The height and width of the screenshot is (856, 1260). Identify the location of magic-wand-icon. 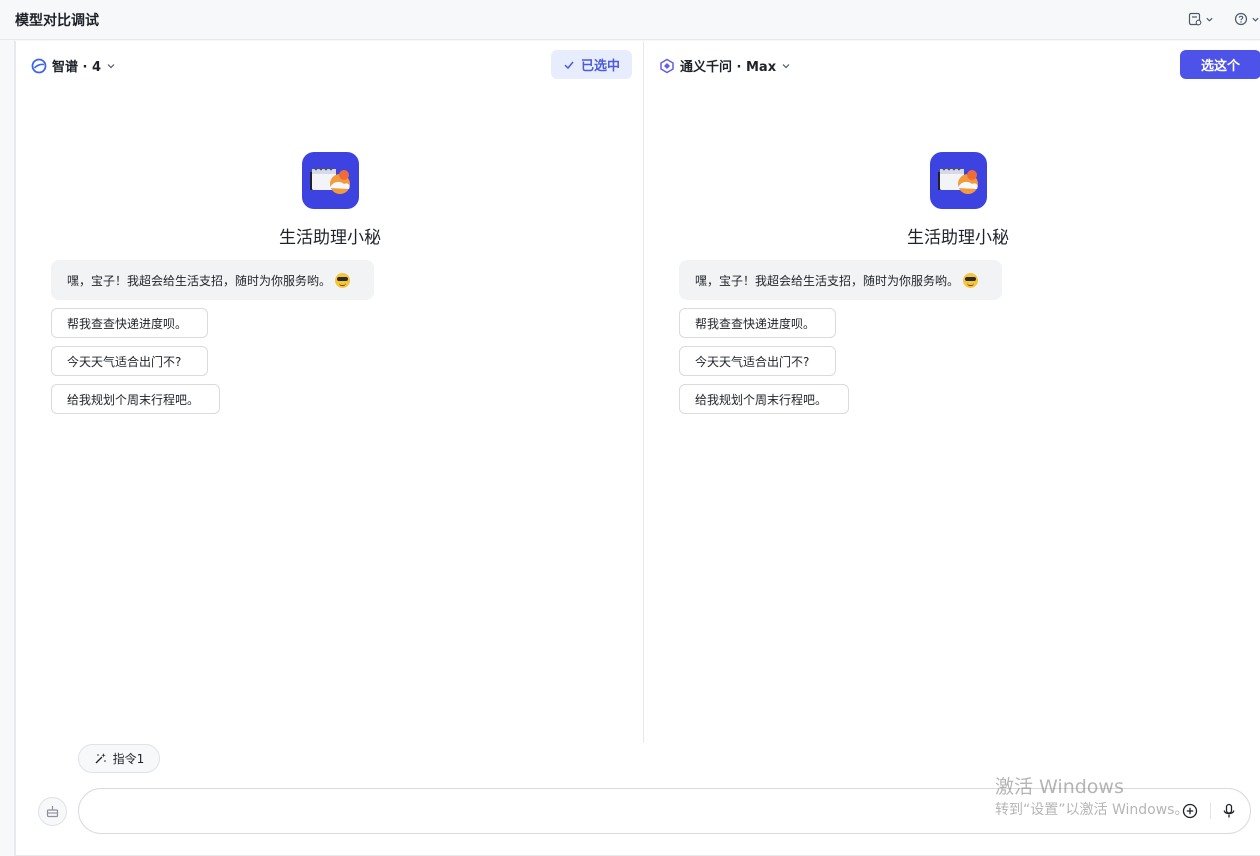
(100, 758).